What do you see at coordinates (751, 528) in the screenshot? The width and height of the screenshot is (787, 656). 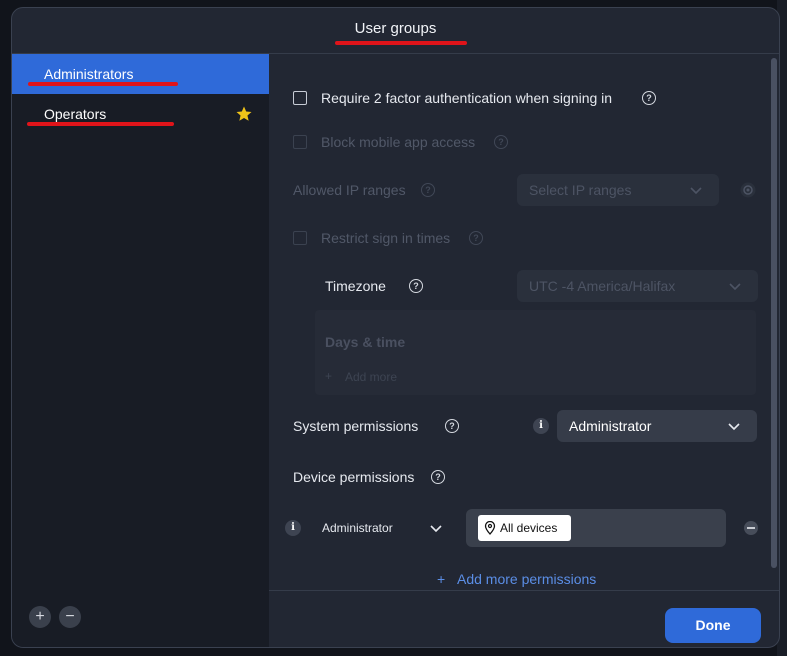 I see `remove-permission-icon` at bounding box center [751, 528].